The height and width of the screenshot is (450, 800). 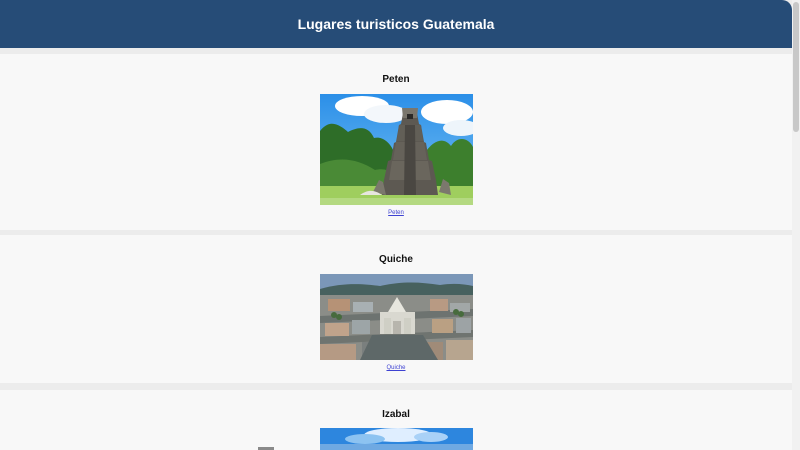 I want to click on place-card-izabal: Izabal, so click(x=396, y=420).